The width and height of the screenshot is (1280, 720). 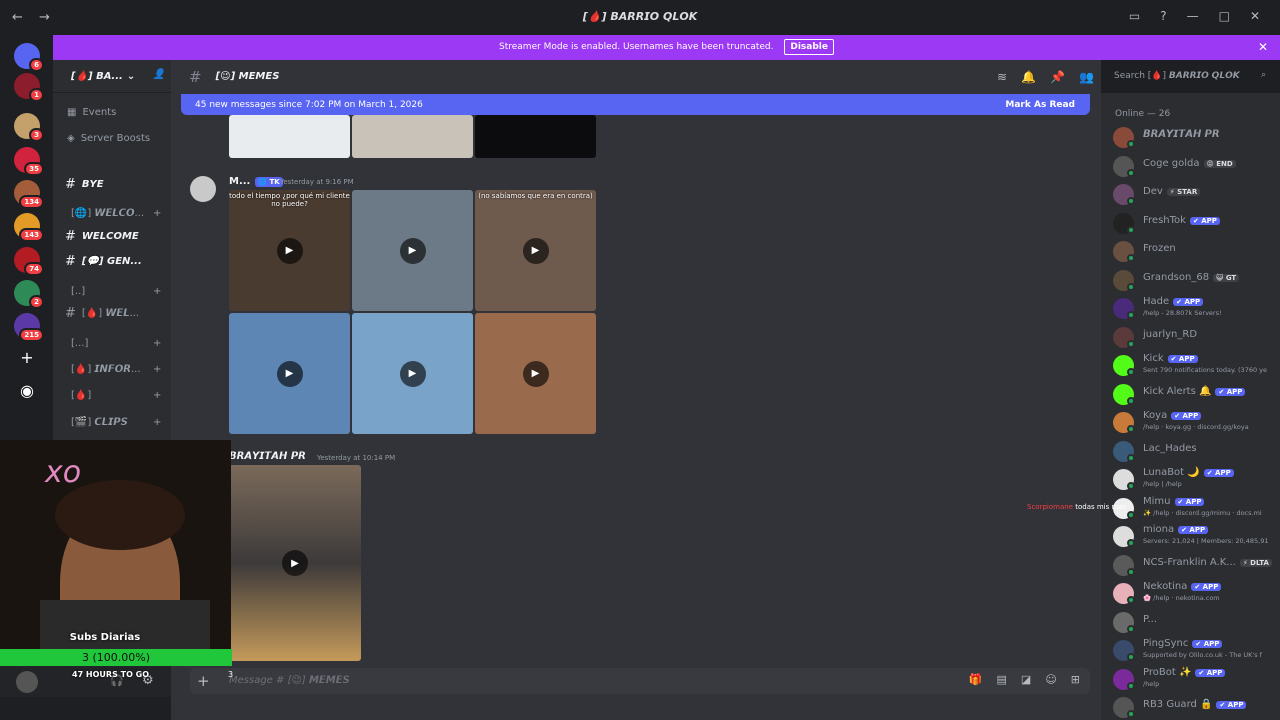 What do you see at coordinates (1263, 47) in the screenshot?
I see `close-banner-icon: ✕` at bounding box center [1263, 47].